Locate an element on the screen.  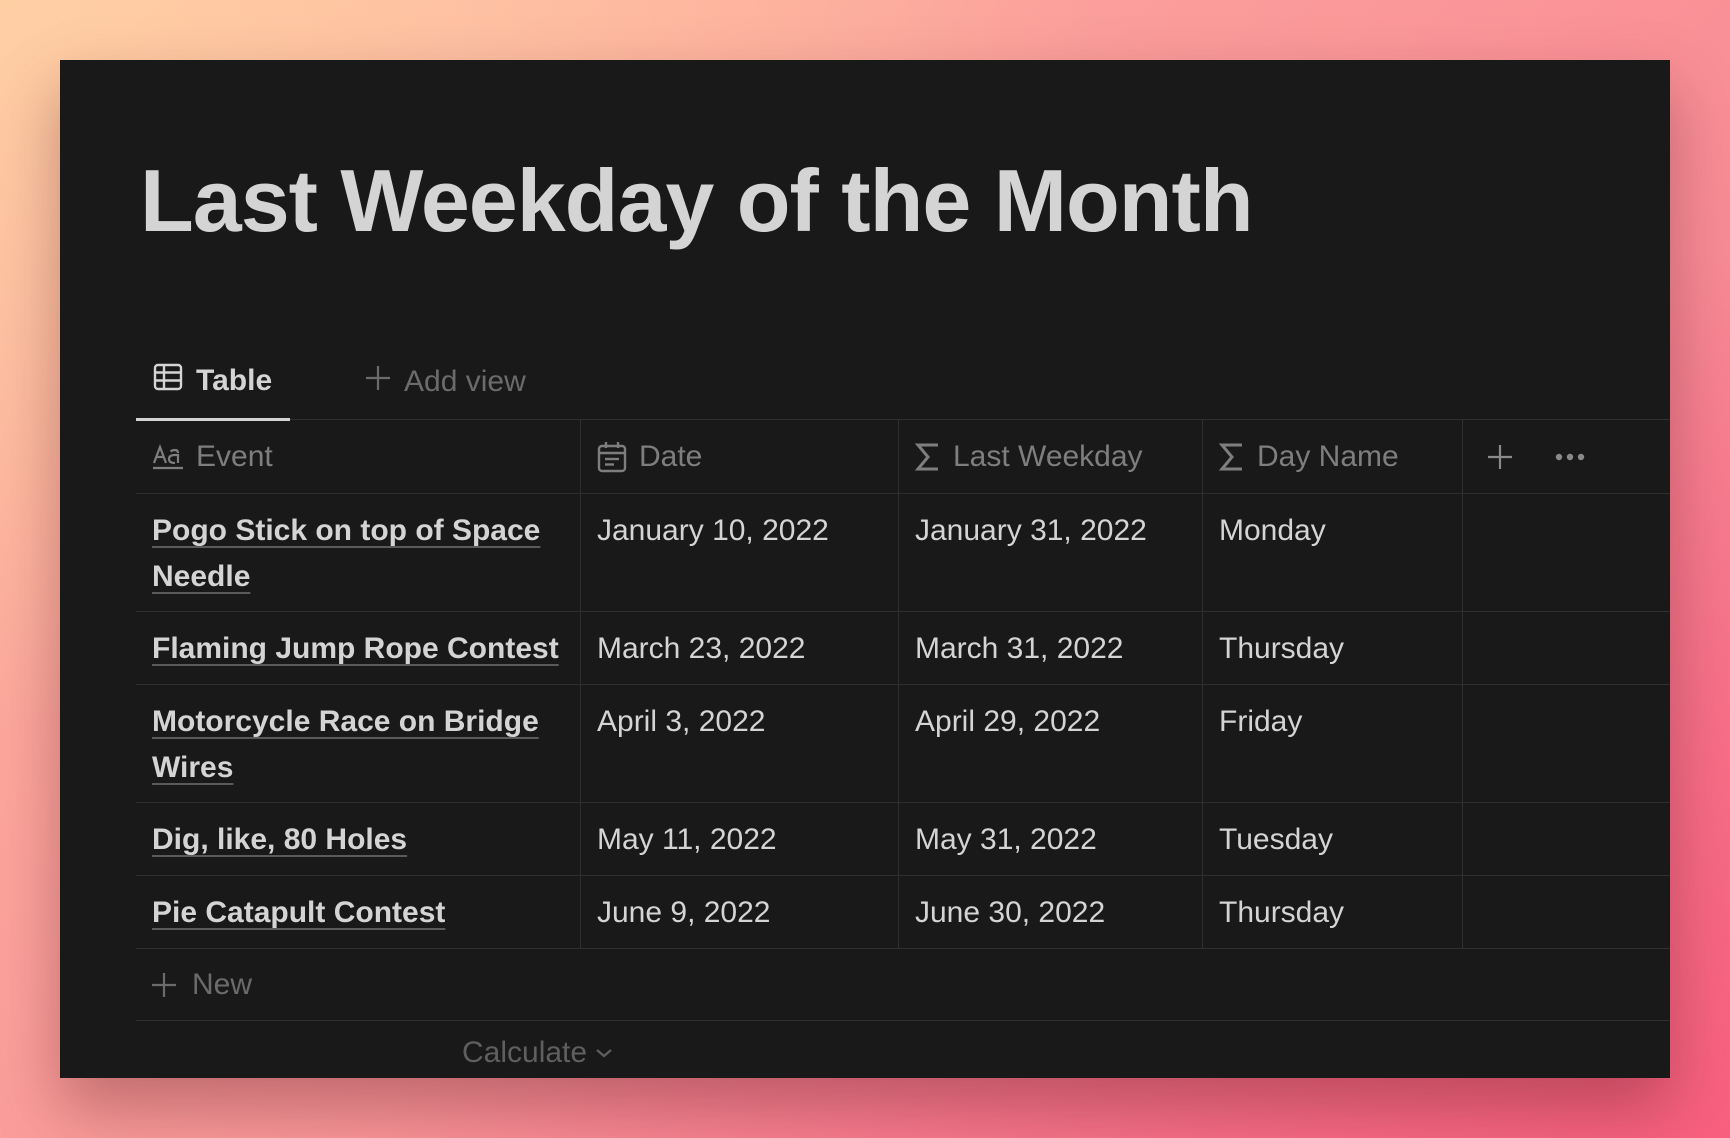
event-link: Motorcycle Race on Bridge Wires is located at coordinates (345, 744).